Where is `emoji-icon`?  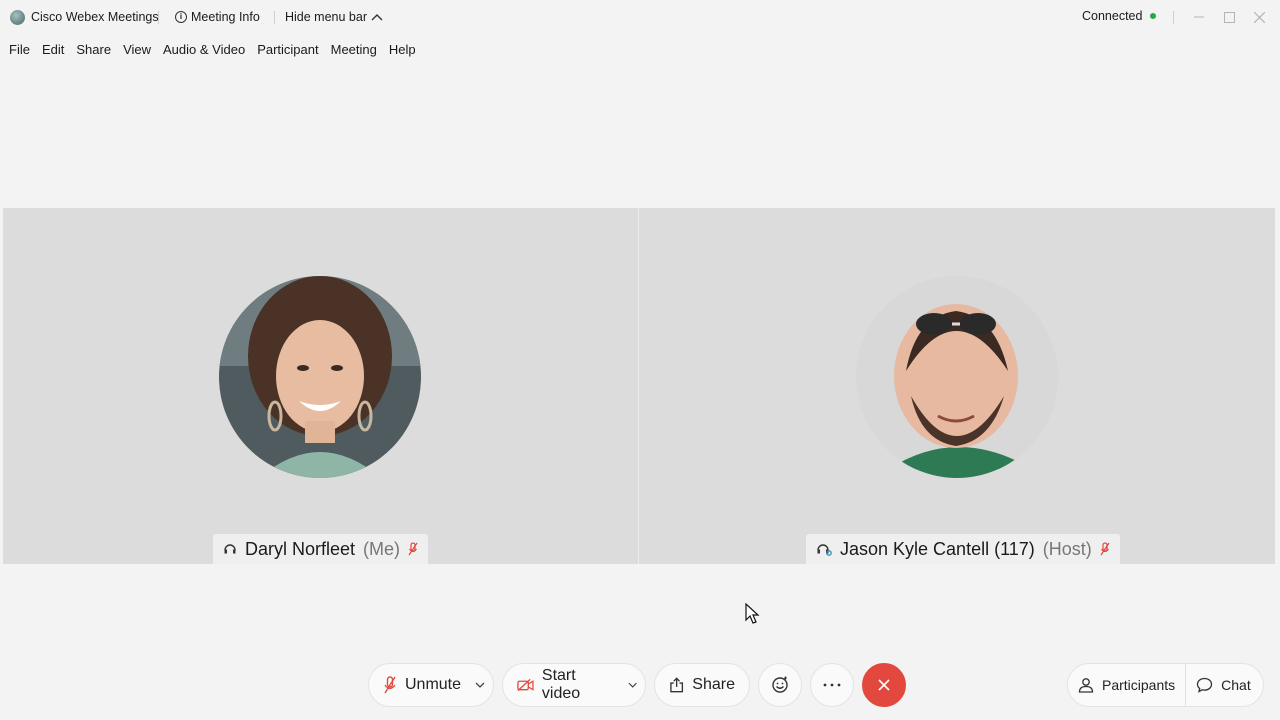 emoji-icon is located at coordinates (780, 684).